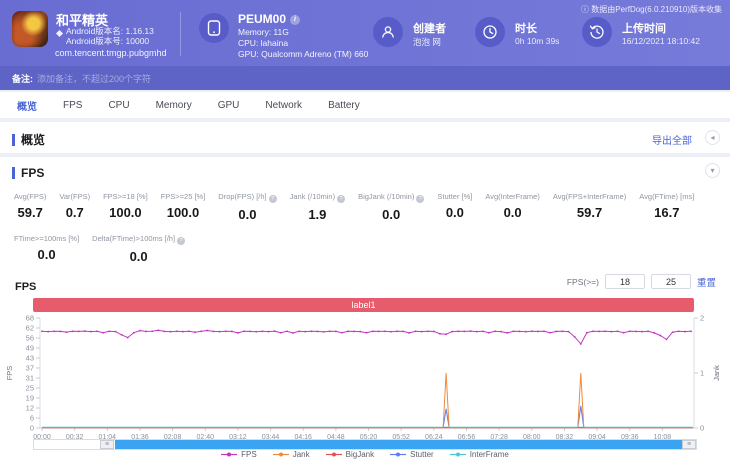 The height and width of the screenshot is (462, 730). Describe the element at coordinates (291, 454) in the screenshot. I see `legend-item-Jank: Jank` at that location.